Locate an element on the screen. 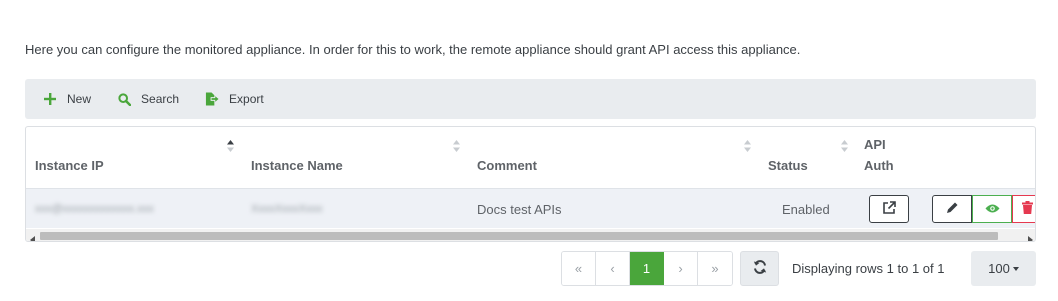 The height and width of the screenshot is (301, 1058). refresh-icon is located at coordinates (760, 268).